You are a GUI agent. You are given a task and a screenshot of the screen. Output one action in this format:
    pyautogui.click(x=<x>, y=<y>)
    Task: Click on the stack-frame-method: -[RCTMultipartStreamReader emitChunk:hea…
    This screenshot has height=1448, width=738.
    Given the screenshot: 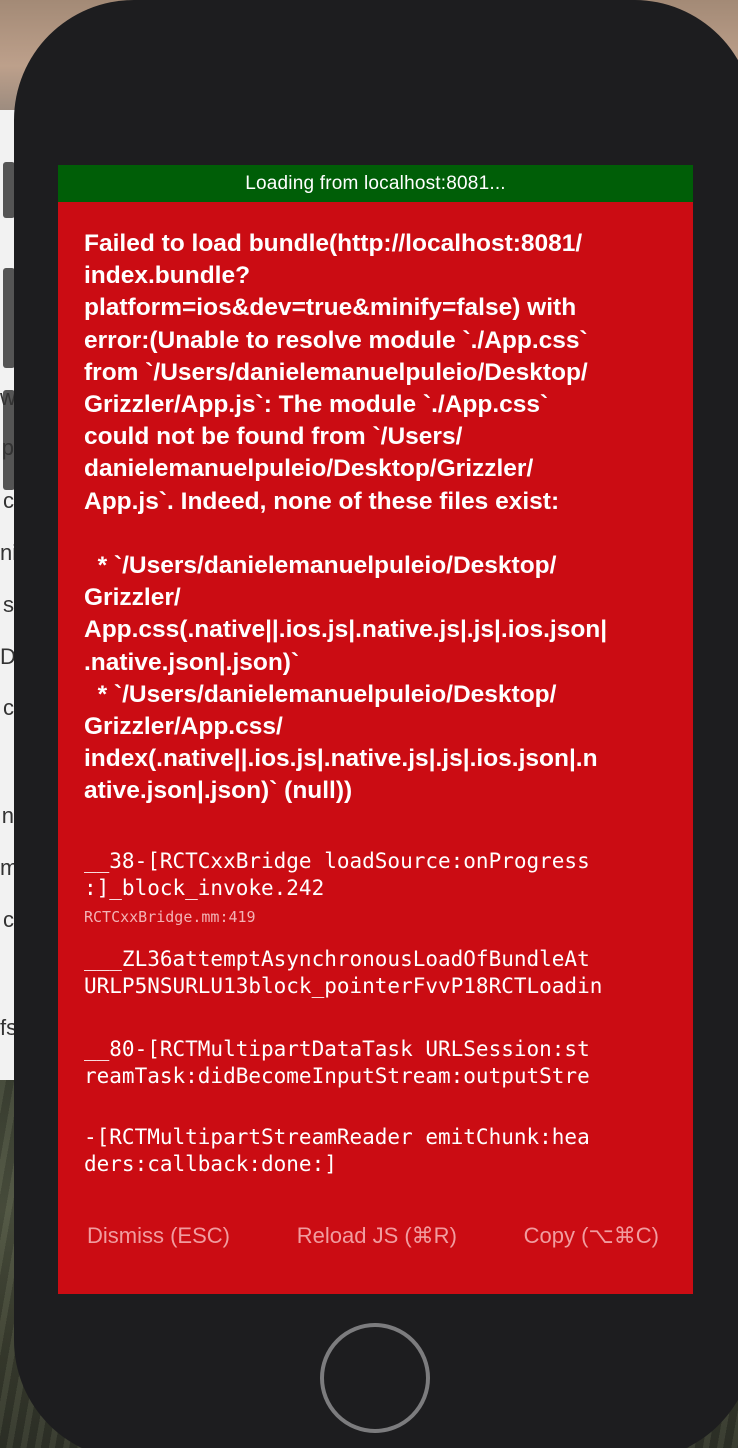 What is the action you would take?
    pyautogui.click(x=337, y=1150)
    